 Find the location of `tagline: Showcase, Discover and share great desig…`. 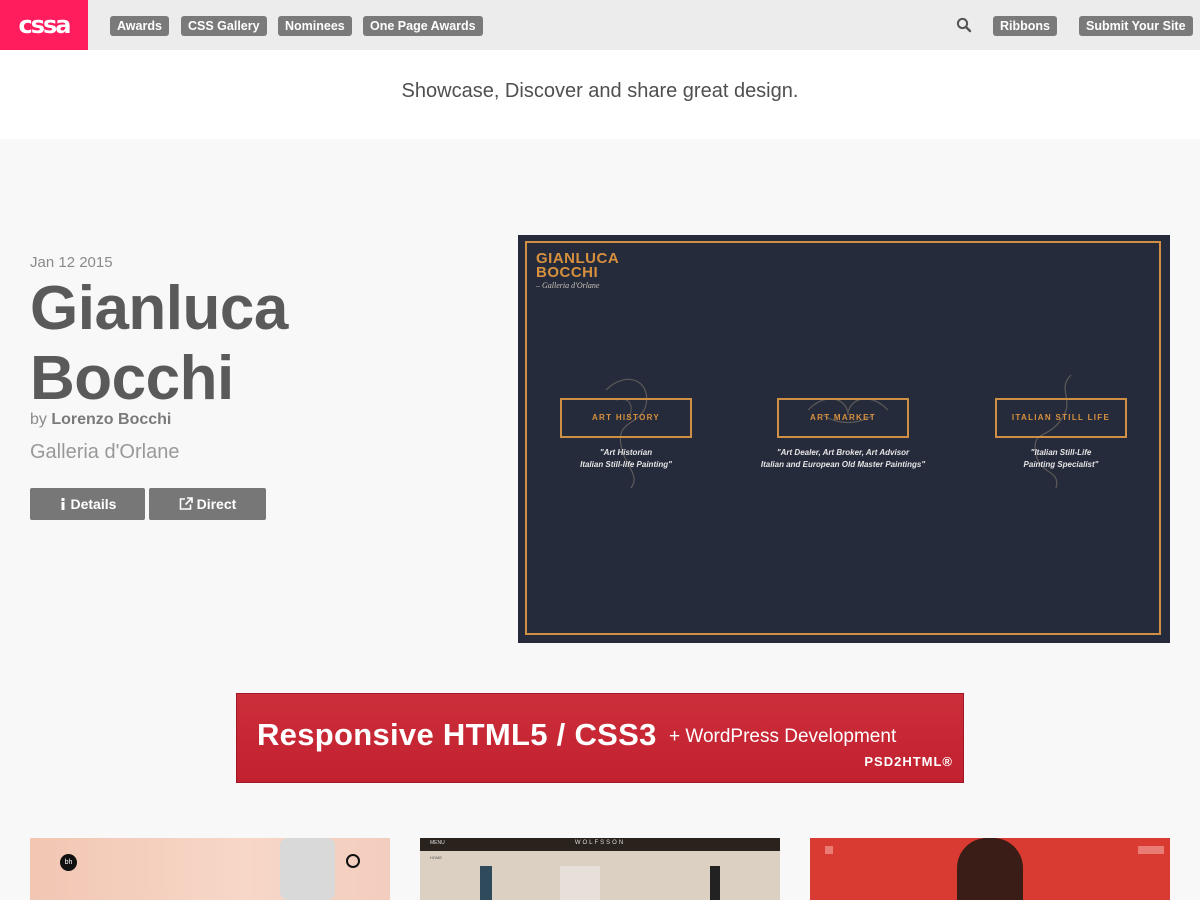

tagline: Showcase, Discover and share great desig… is located at coordinates (600, 91).